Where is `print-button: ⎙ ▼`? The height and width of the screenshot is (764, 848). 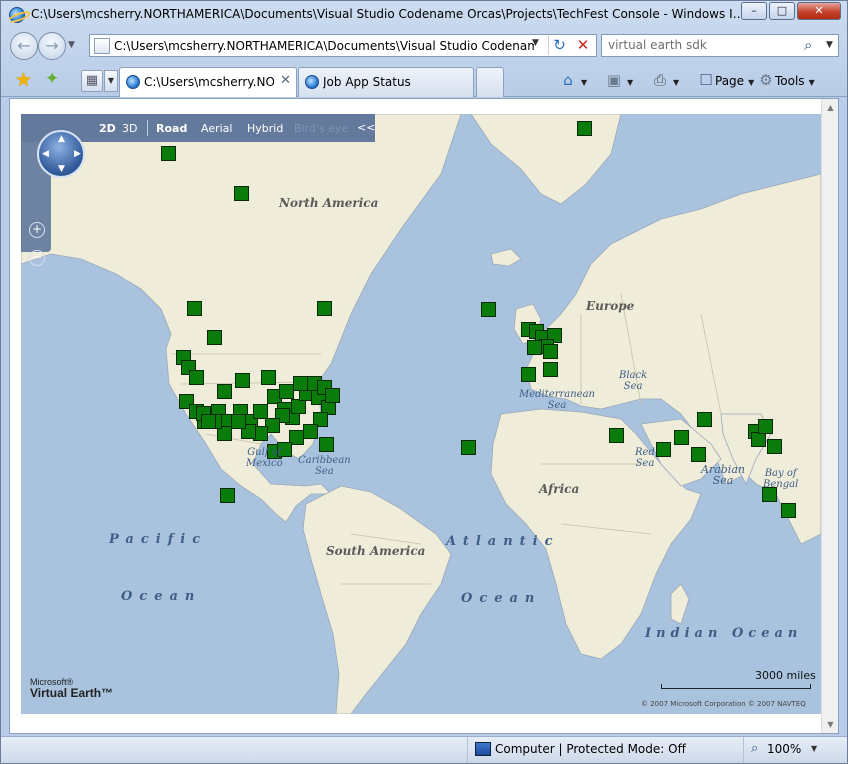
print-button: ⎙ ▼ is located at coordinates (665, 81).